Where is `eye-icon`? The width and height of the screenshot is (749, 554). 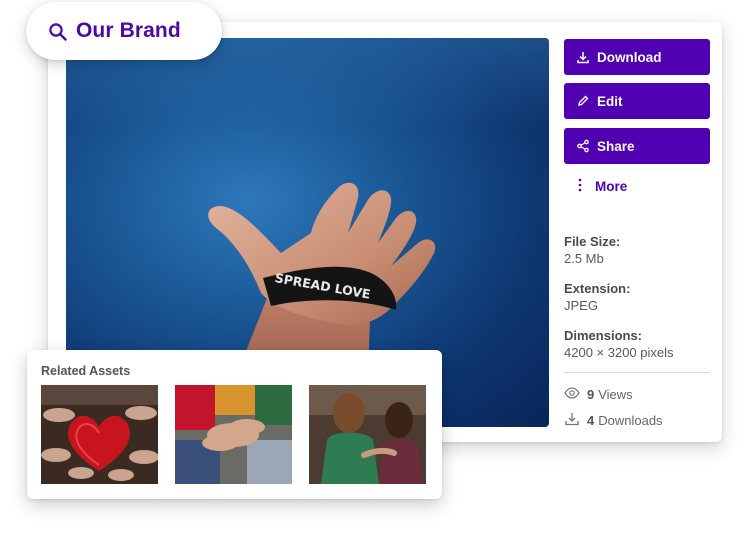
eye-icon is located at coordinates (572, 394).